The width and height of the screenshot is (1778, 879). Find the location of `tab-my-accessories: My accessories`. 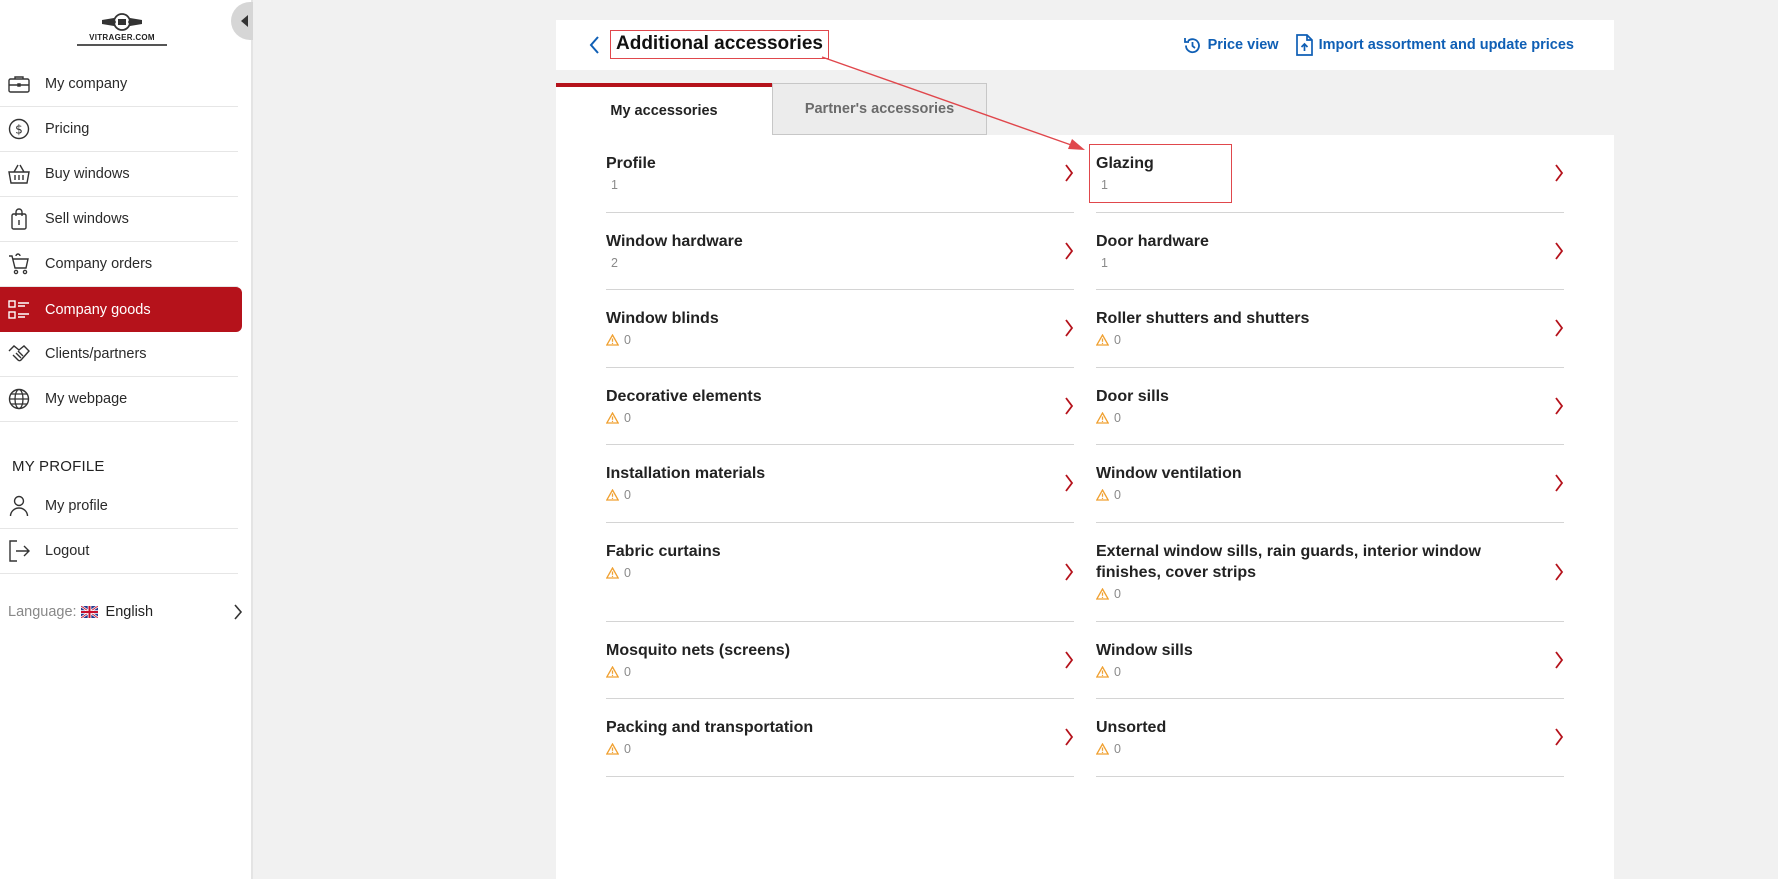

tab-my-accessories: My accessories is located at coordinates (664, 109).